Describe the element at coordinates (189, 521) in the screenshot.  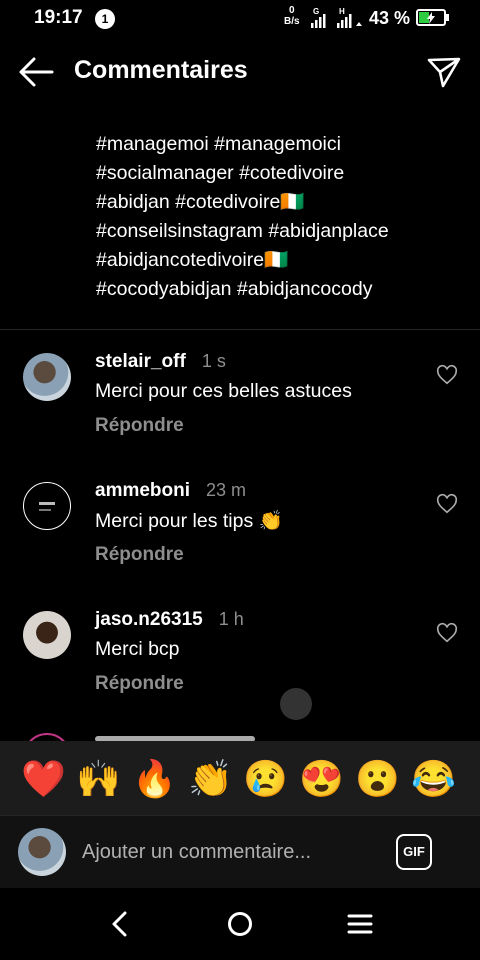
I see `comment-text: Merci pour les tips 👏` at that location.